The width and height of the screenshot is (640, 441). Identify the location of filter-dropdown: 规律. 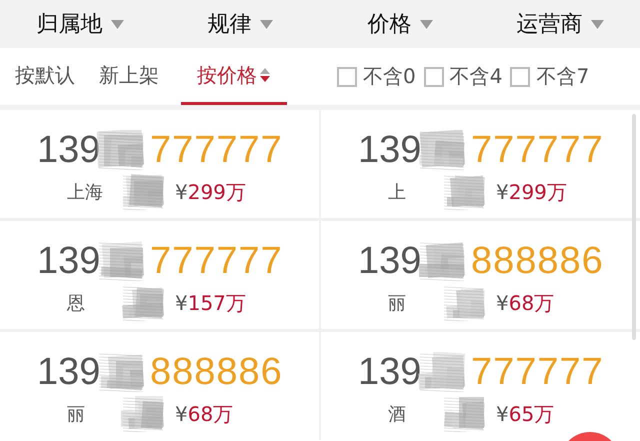
(240, 24).